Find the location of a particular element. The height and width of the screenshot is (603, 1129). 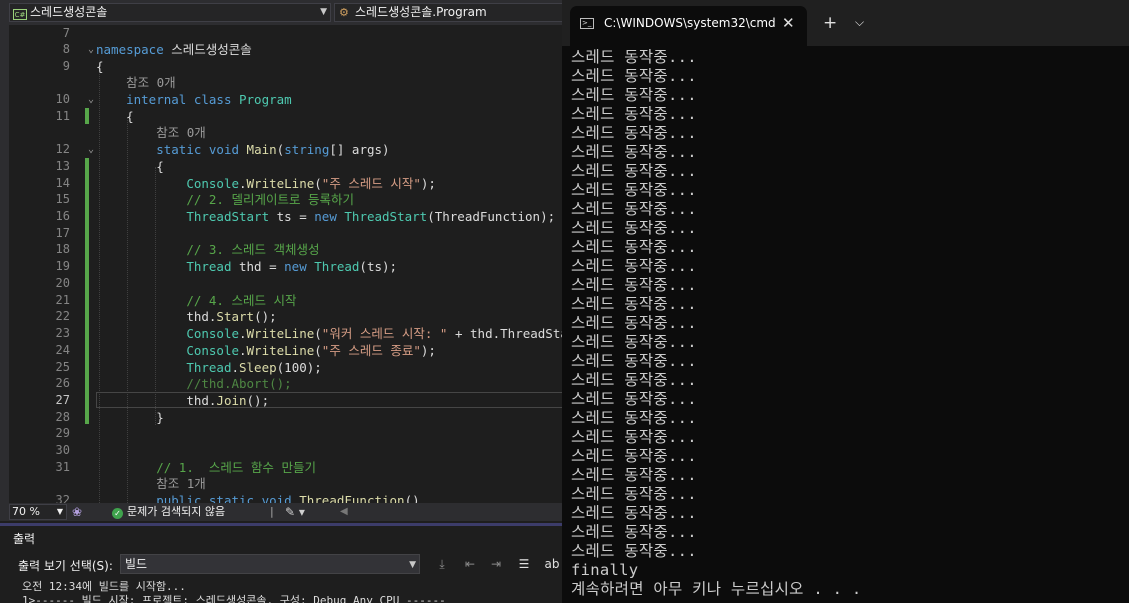

code-line: 31 // 1. 스레드 함수 만들기 is located at coordinates (281, 467).